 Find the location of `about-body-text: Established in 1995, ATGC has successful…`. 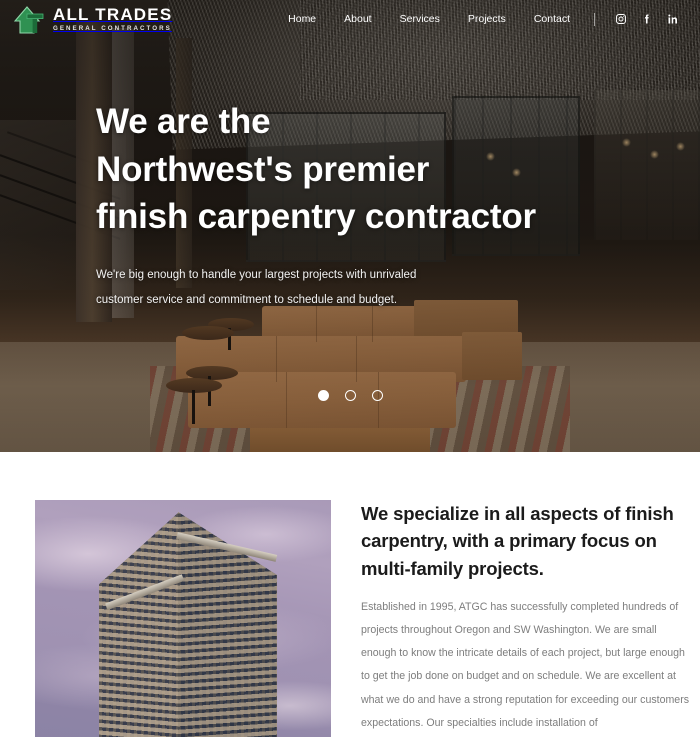

about-body-text: Established in 1995, ATGC has successful… is located at coordinates (525, 665).